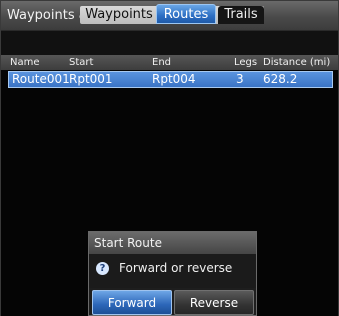 The height and width of the screenshot is (316, 339). Describe the element at coordinates (119, 15) in the screenshot. I see `tab-waypoints: Waypoints` at that location.